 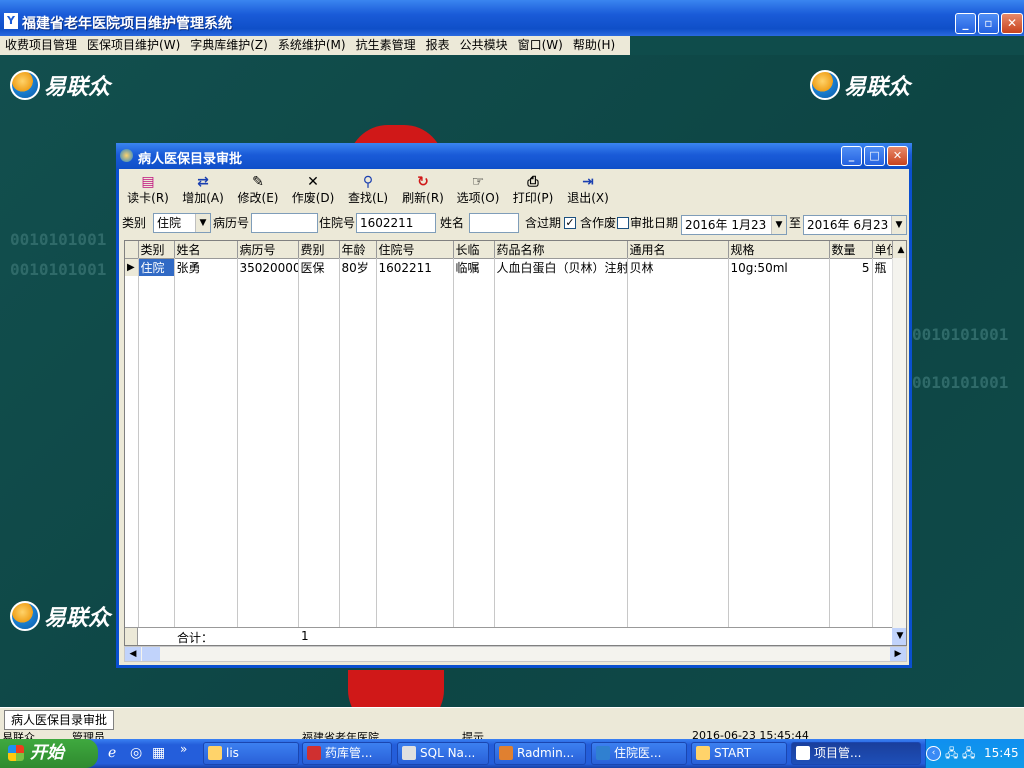 What do you see at coordinates (988, 23) in the screenshot?
I see `restore-button: ▫` at bounding box center [988, 23].